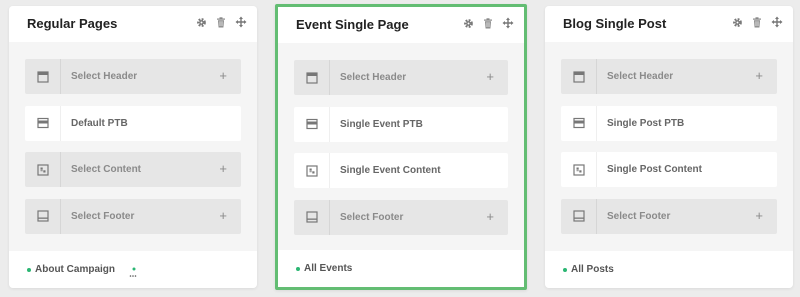 The width and height of the screenshot is (800, 297). I want to click on footer-link-label: All Posts, so click(592, 269).